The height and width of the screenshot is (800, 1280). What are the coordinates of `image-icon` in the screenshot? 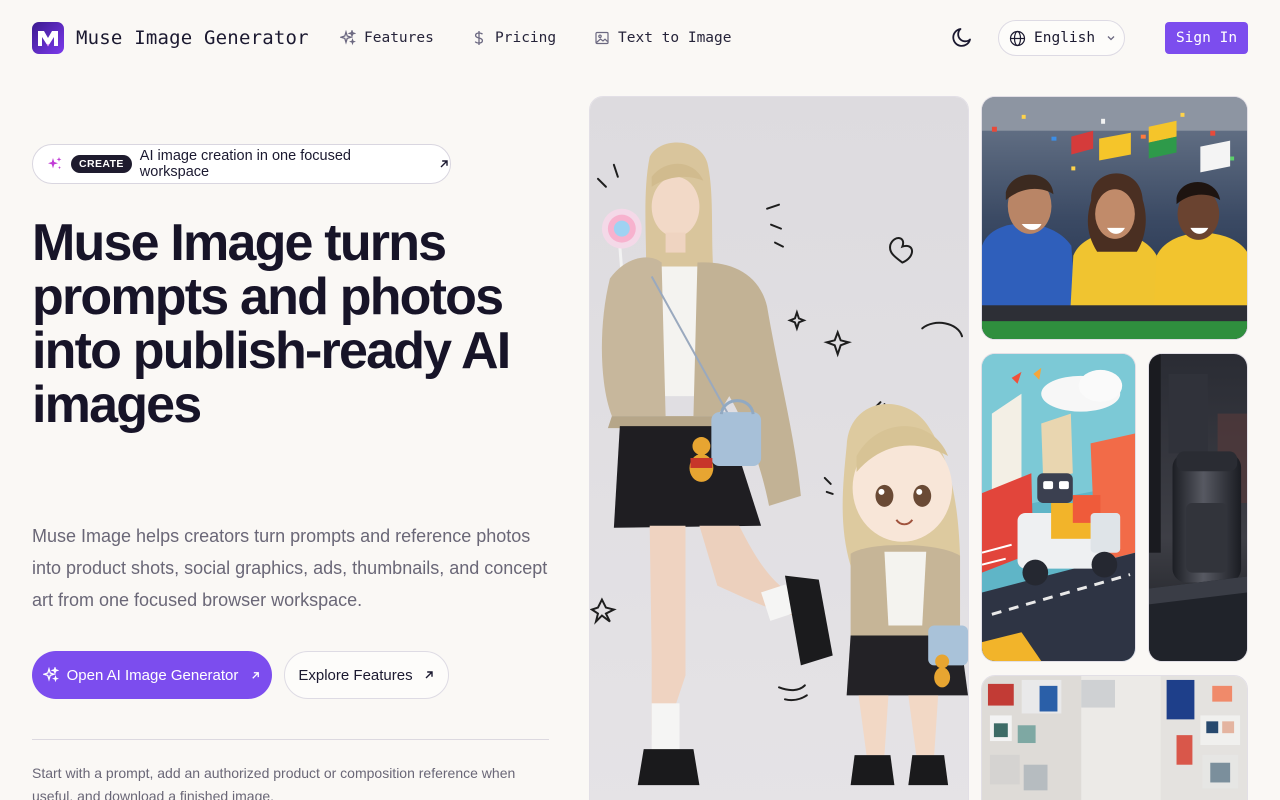 It's located at (602, 38).